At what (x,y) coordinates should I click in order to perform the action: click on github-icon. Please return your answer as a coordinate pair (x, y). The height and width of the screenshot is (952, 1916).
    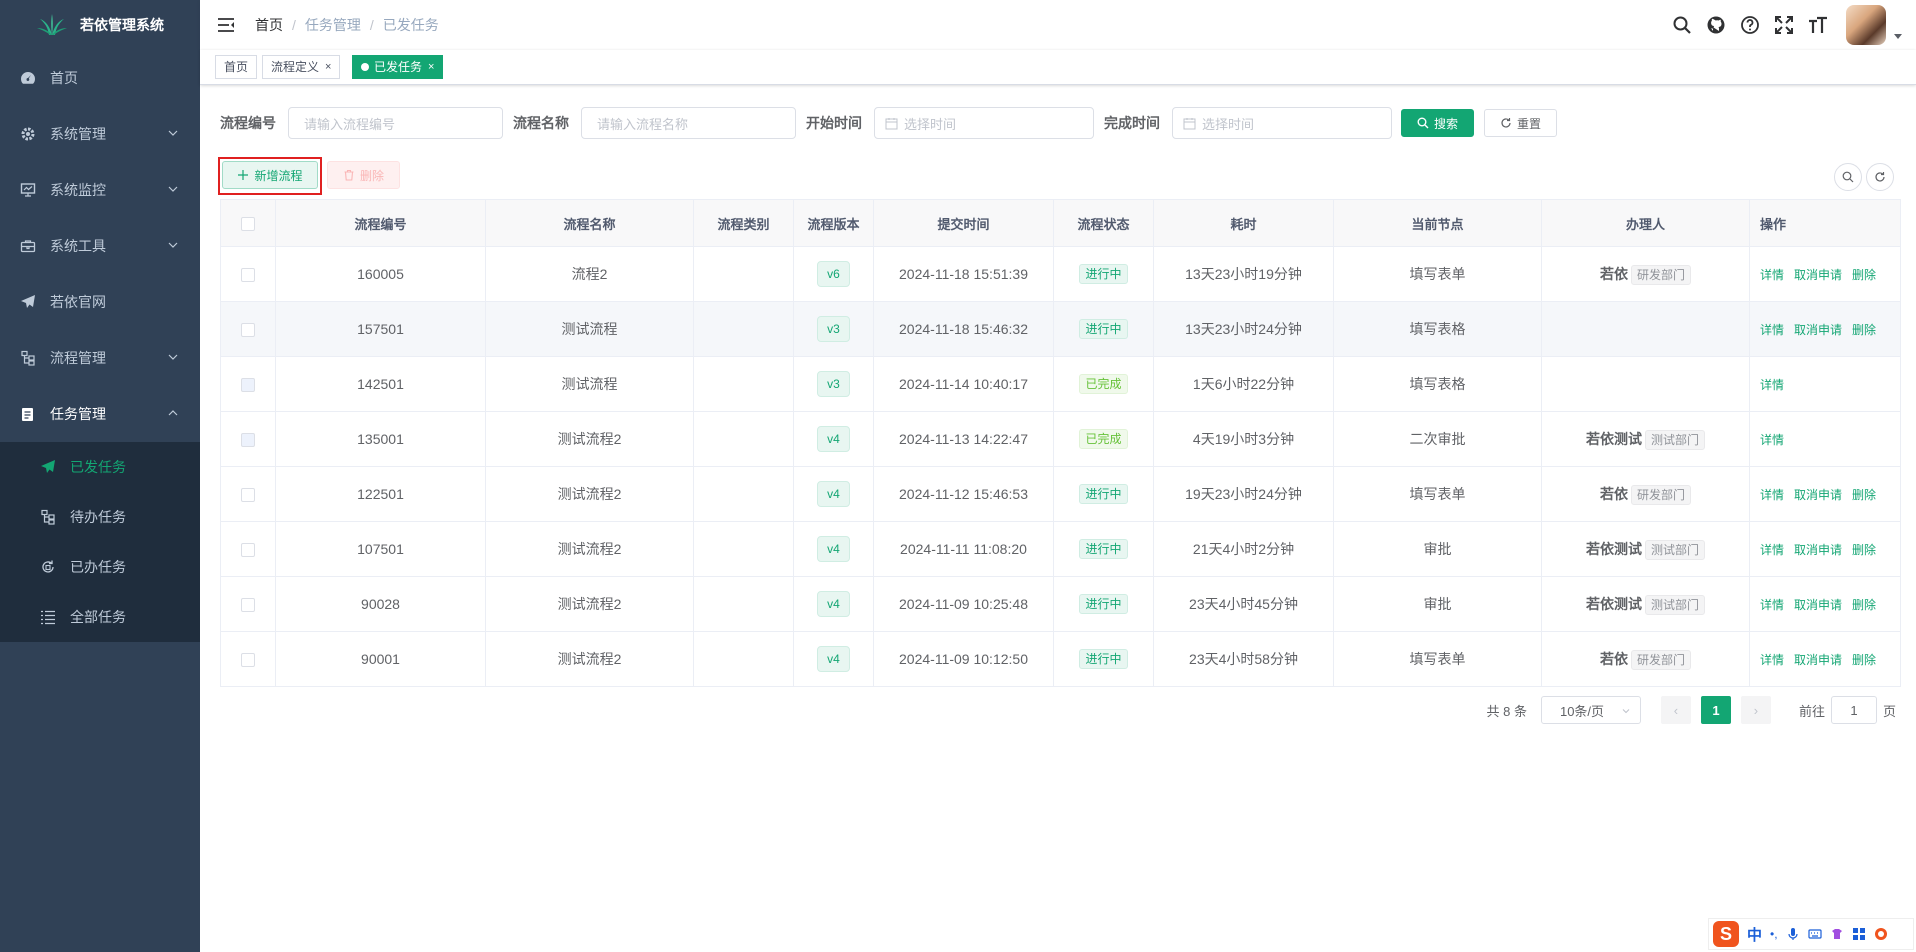
    Looking at the image, I should click on (1716, 25).